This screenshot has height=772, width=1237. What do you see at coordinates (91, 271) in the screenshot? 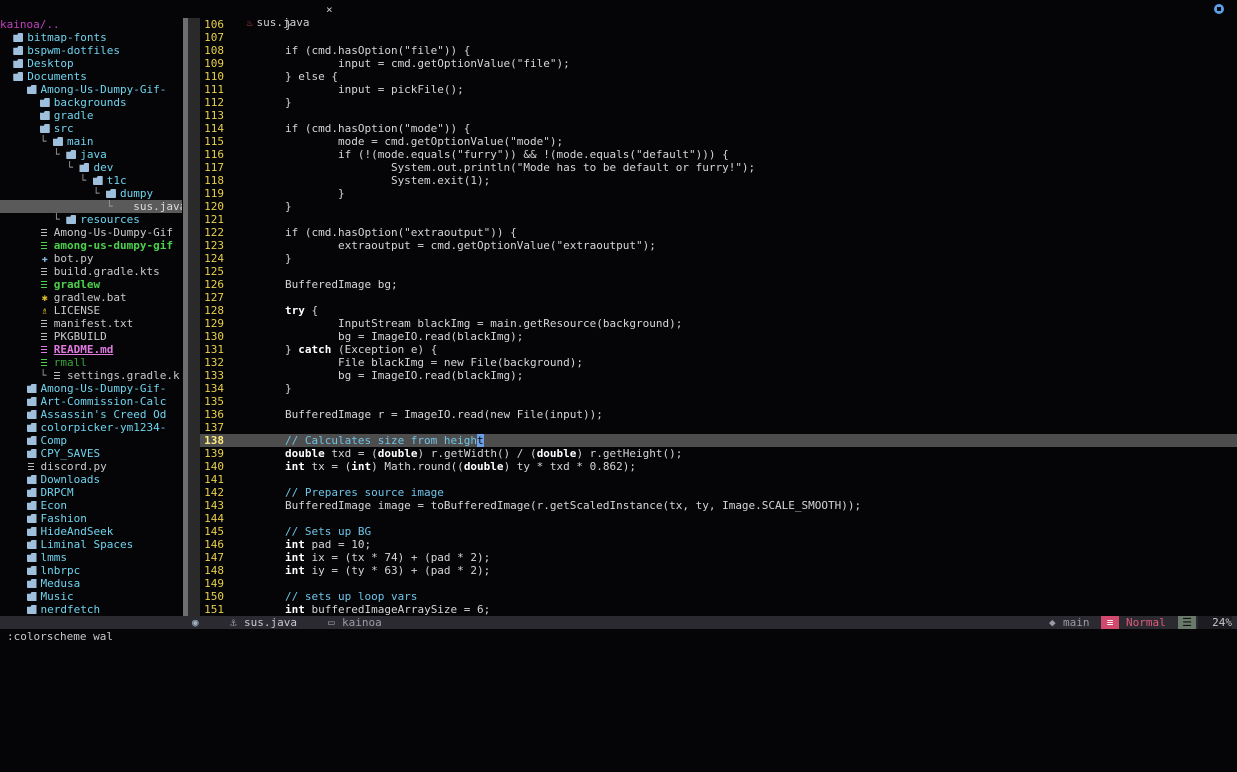
I see `tree-file: build.gradle.kts` at bounding box center [91, 271].